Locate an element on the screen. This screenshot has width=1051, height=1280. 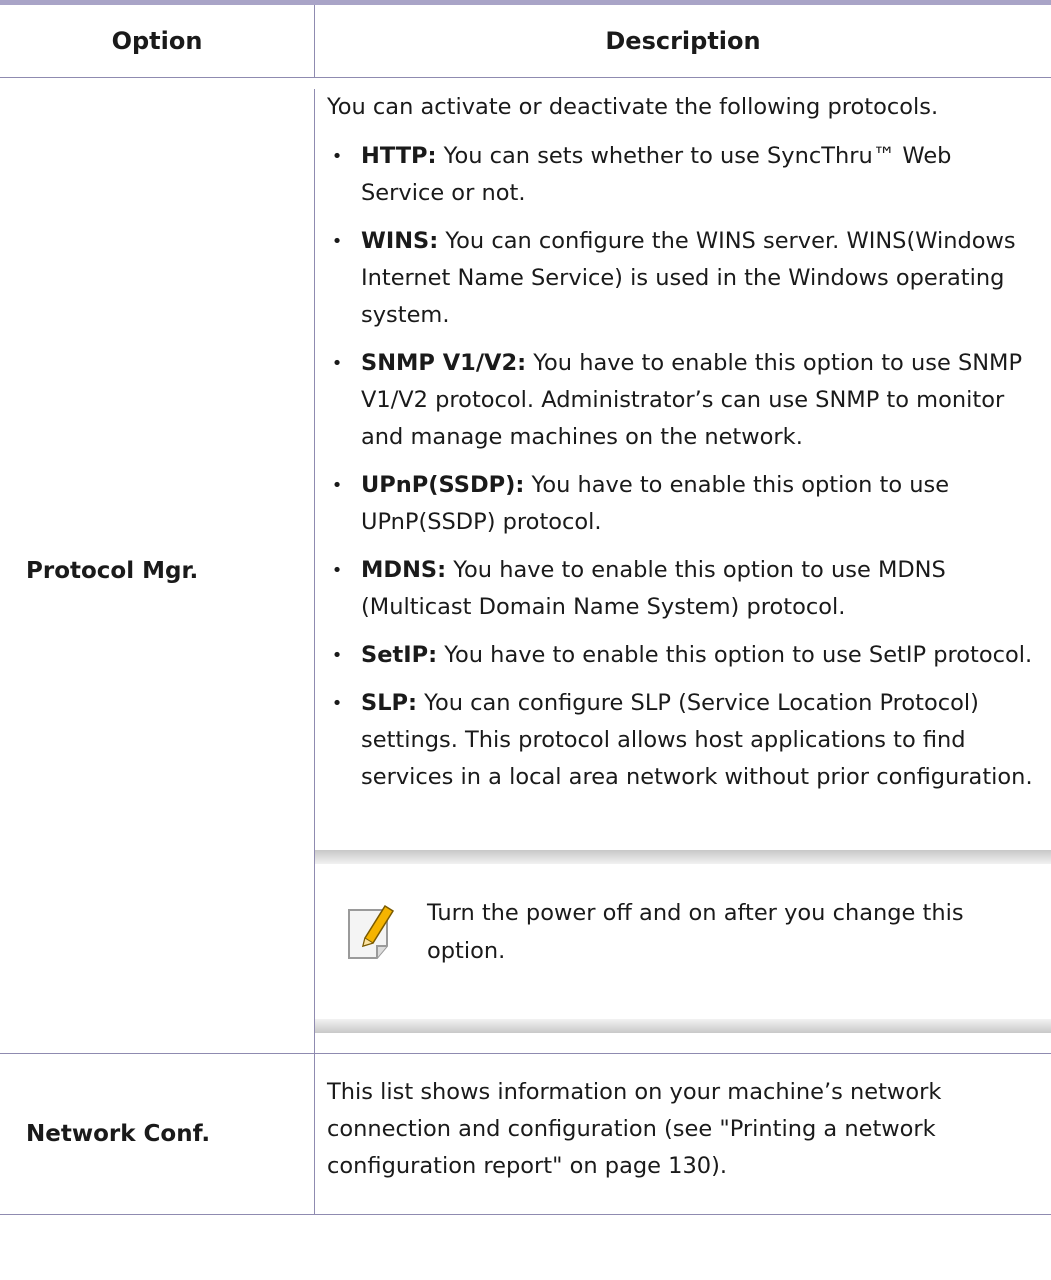
item-term: HTTP: is located at coordinates (399, 156).